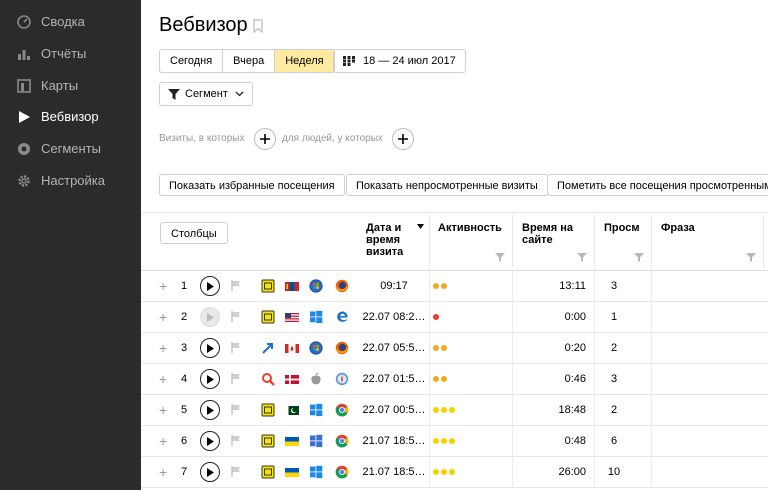 This screenshot has height=490, width=768. Describe the element at coordinates (63, 21) in the screenshot. I see `sidebar-item-label: Сводка` at that location.